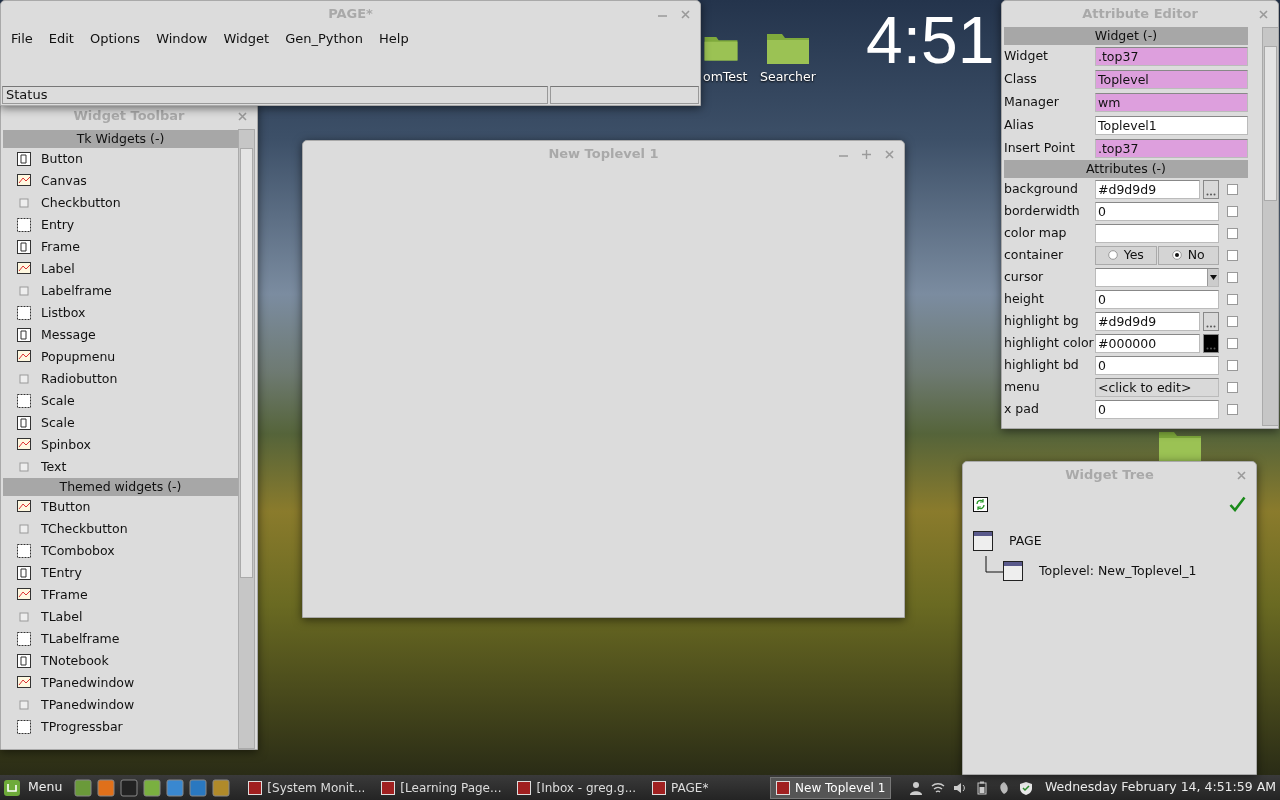 This screenshot has width=1280, height=800. What do you see at coordinates (1118, 571) in the screenshot?
I see `tree-node-label: Toplevel: New_Toplevel_1` at bounding box center [1118, 571].